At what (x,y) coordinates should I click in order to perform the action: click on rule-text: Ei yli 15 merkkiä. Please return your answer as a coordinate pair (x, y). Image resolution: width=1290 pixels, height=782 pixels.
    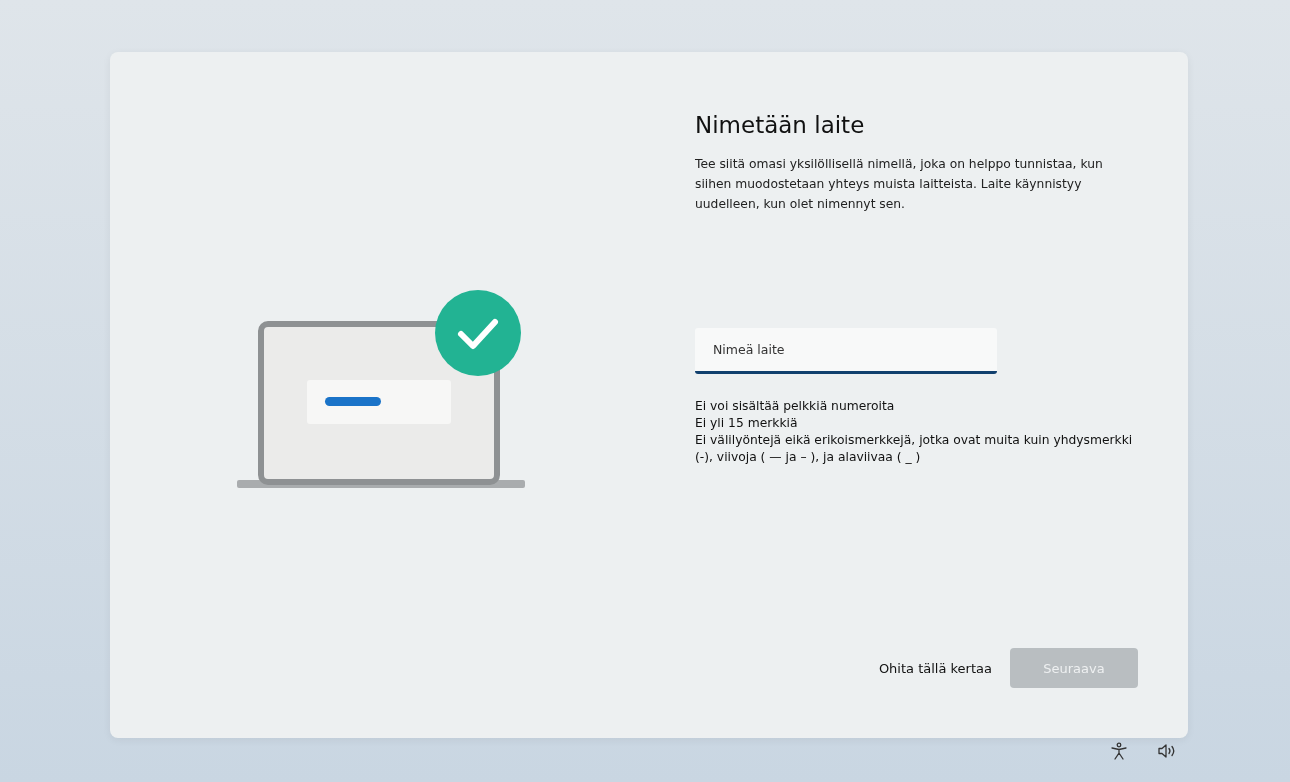
    Looking at the image, I should click on (747, 423).